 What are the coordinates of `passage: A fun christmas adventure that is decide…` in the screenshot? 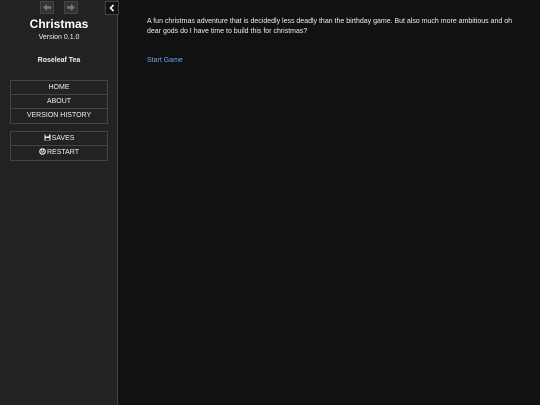 It's located at (332, 41).